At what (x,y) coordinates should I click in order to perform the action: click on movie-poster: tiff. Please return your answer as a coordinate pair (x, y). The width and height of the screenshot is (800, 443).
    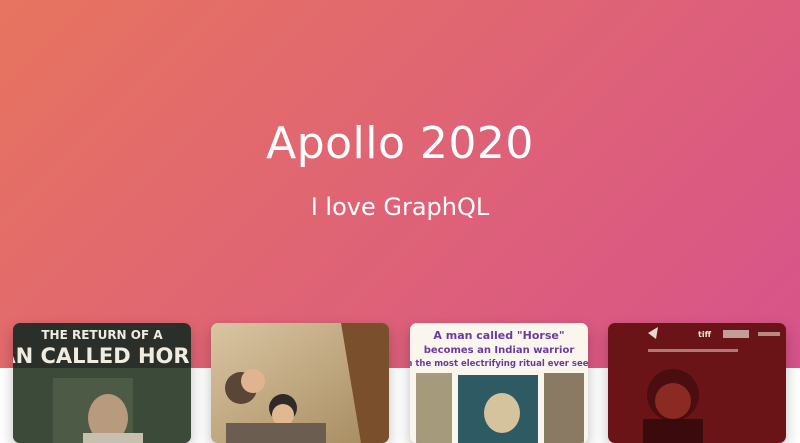
    Looking at the image, I should click on (697, 383).